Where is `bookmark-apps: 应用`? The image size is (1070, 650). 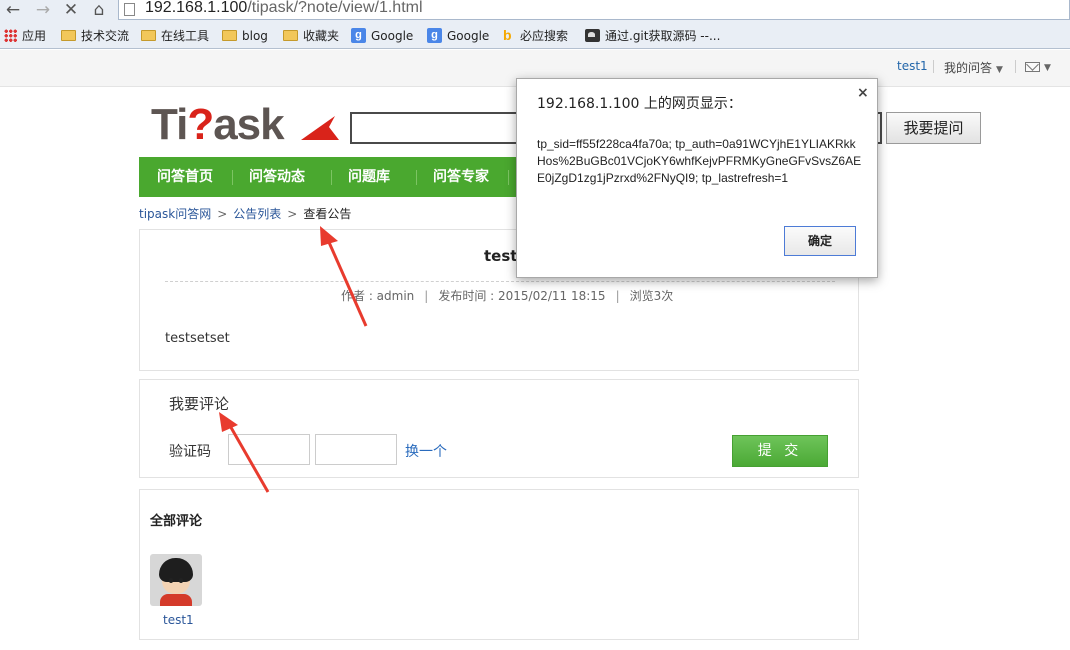
bookmark-apps: 应用 is located at coordinates (25, 36).